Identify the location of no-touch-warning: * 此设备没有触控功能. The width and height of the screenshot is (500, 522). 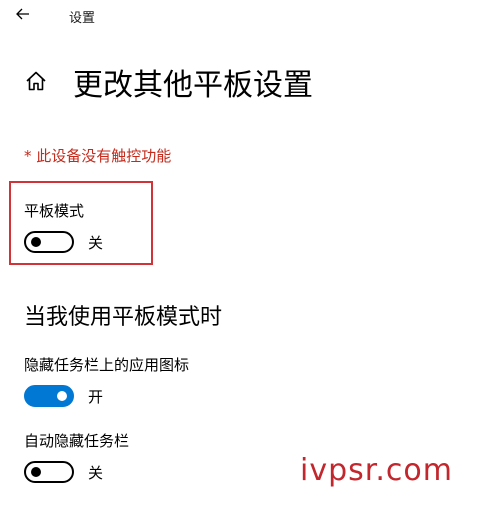
(98, 156).